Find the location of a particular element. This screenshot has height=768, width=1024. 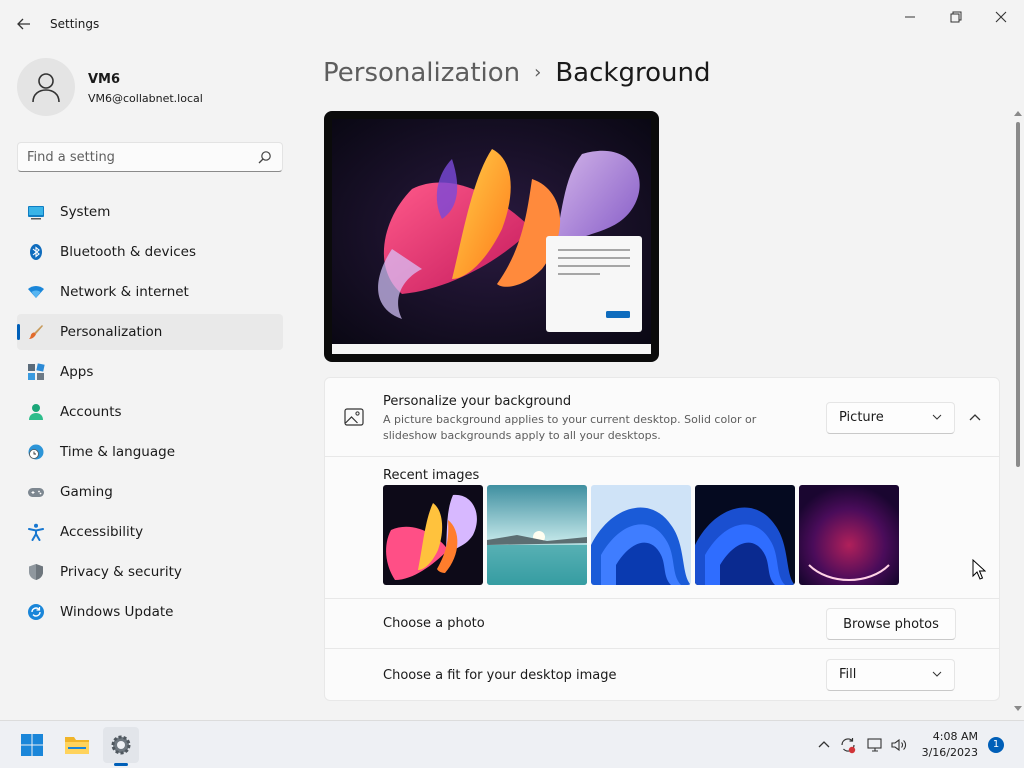

blue-bloom-dark-wallpaper is located at coordinates (745, 535).